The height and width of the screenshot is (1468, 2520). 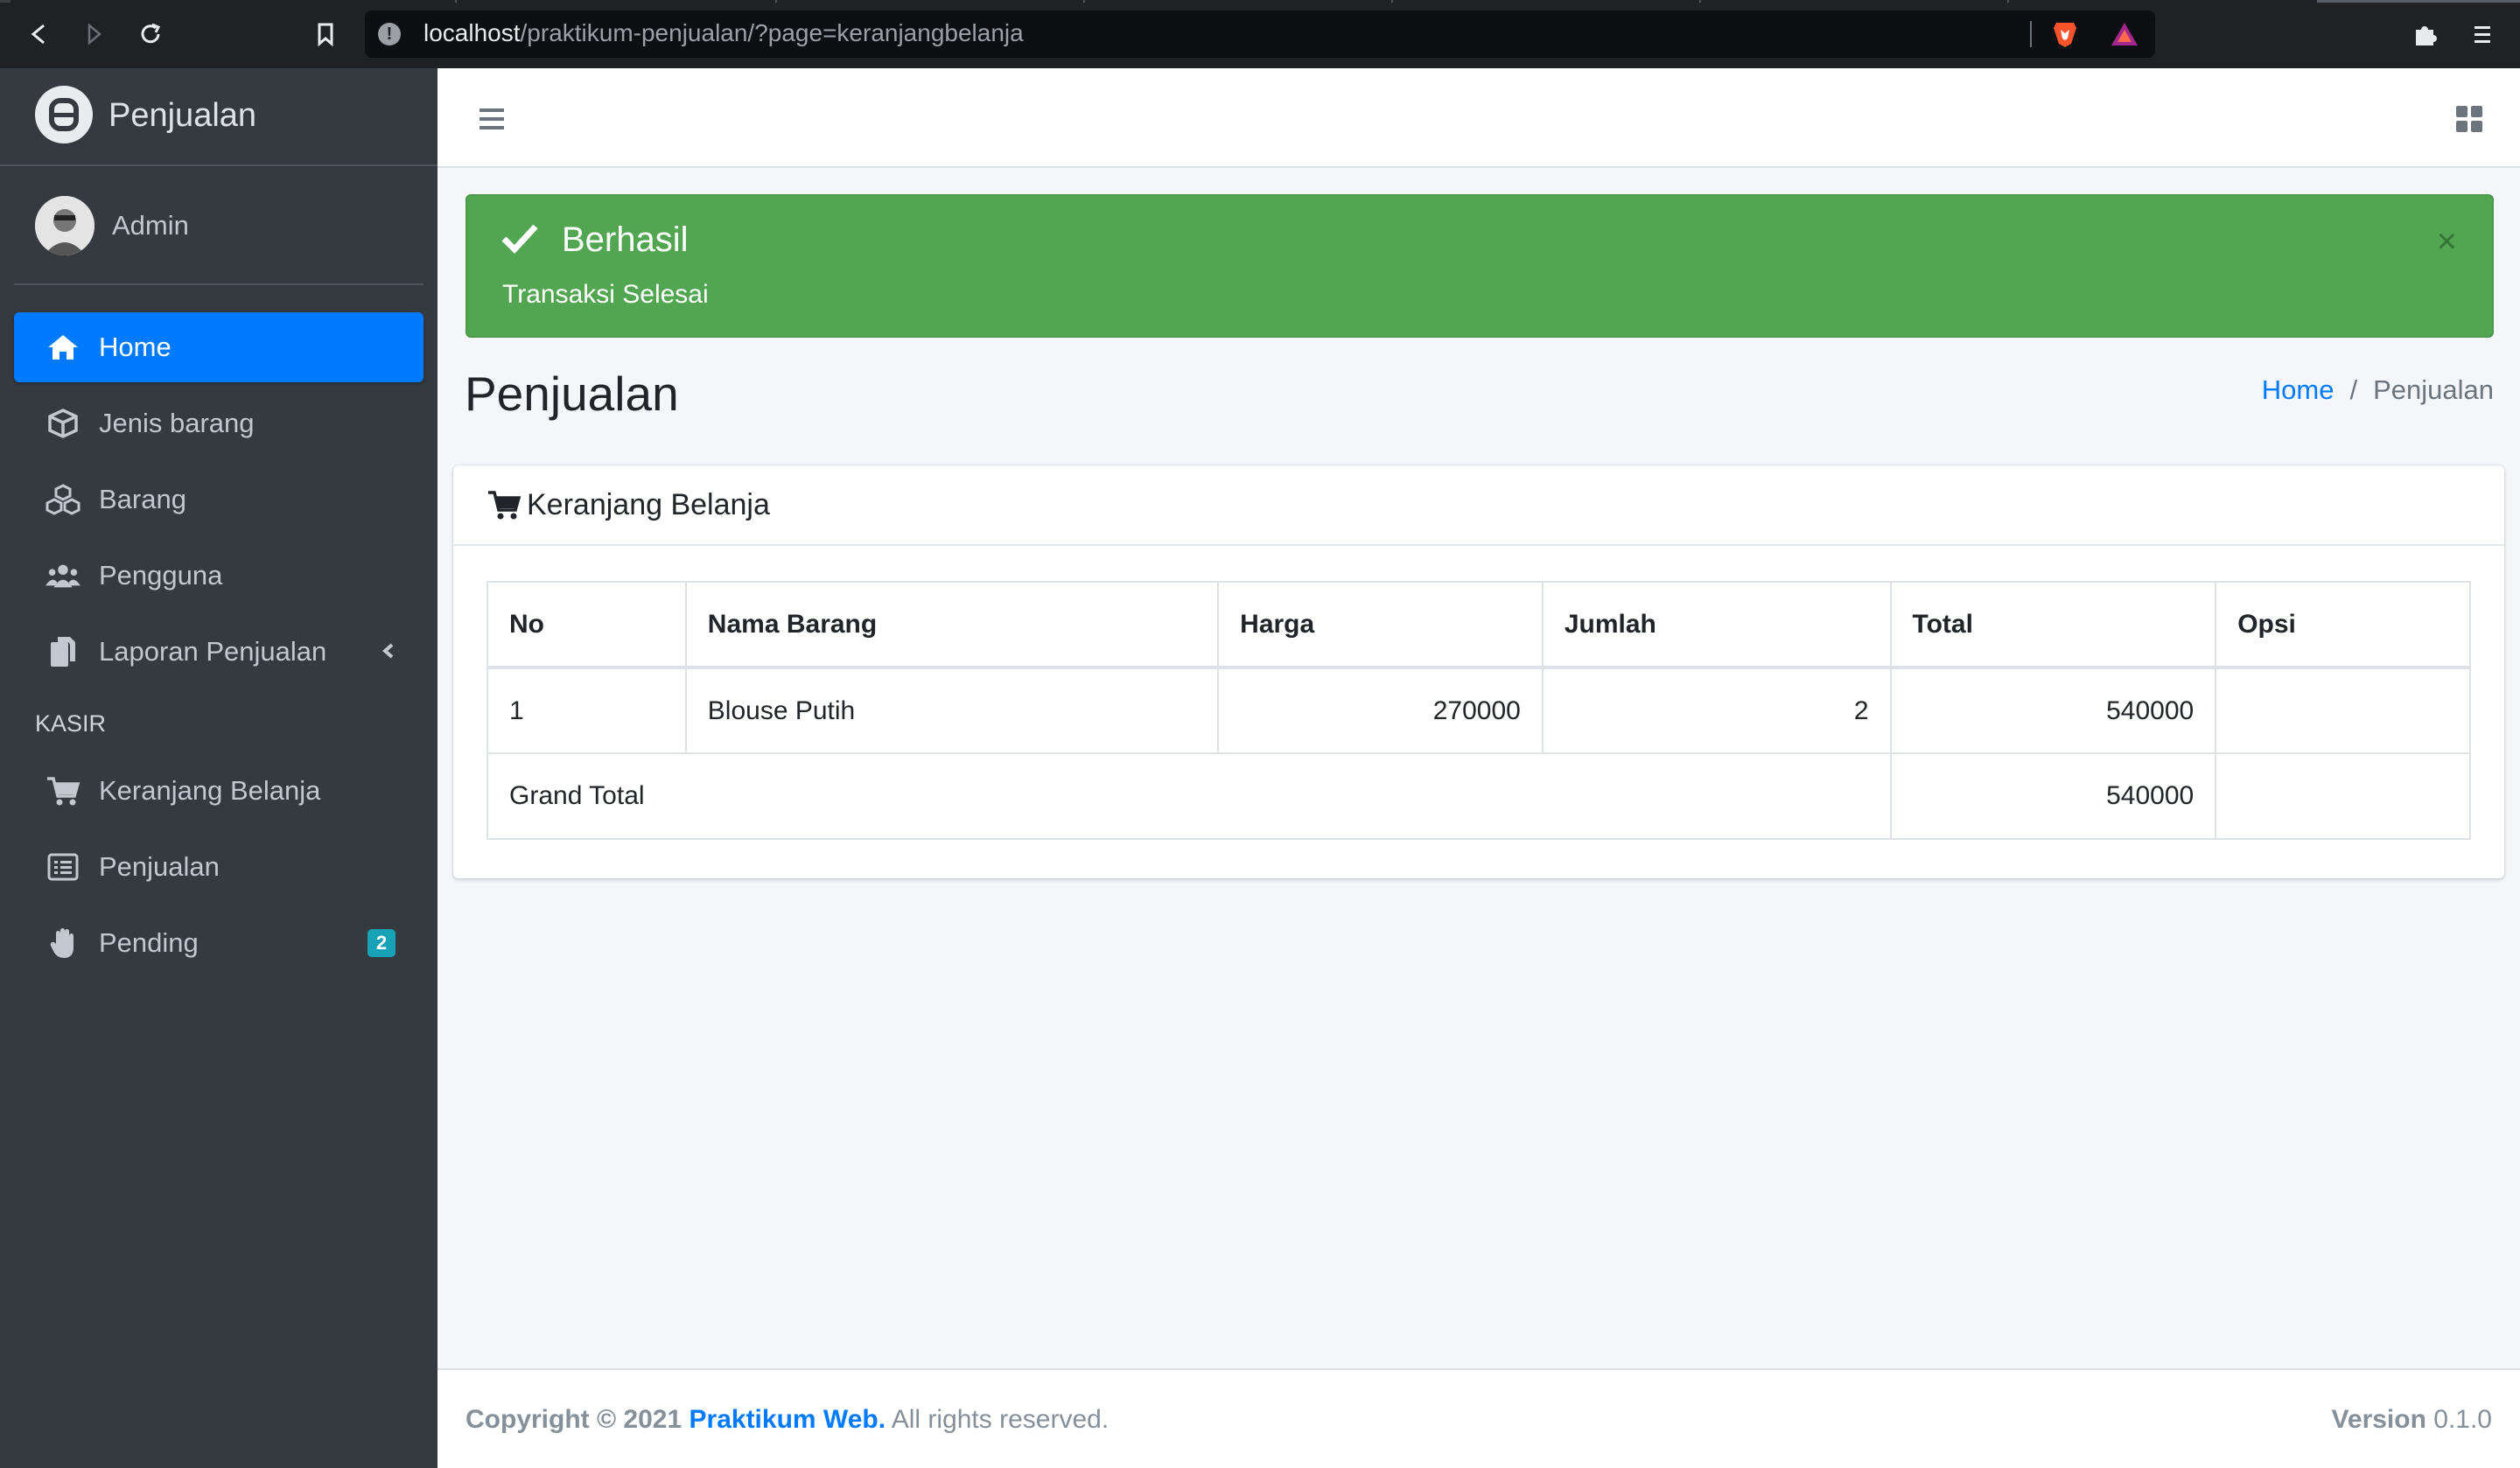 What do you see at coordinates (1380, 625) in the screenshot?
I see `column-header-harga: Harga` at bounding box center [1380, 625].